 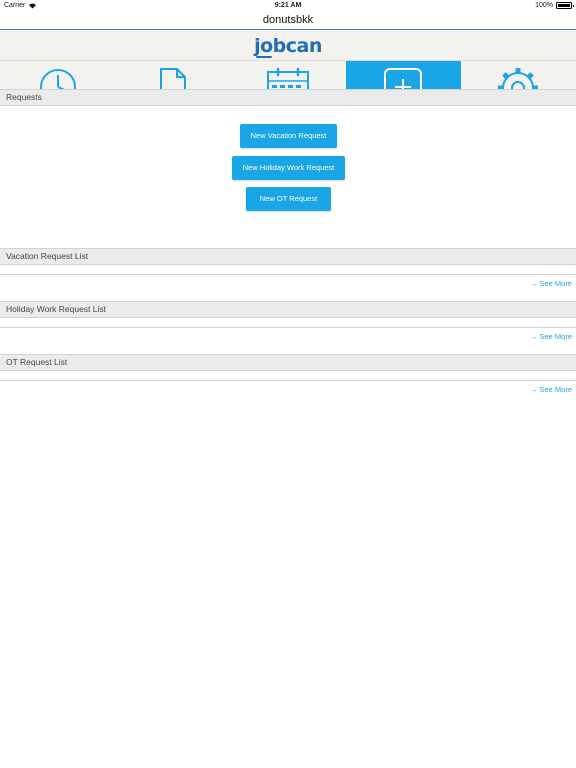 I want to click on brand-bar: jobcan, so click(x=288, y=46).